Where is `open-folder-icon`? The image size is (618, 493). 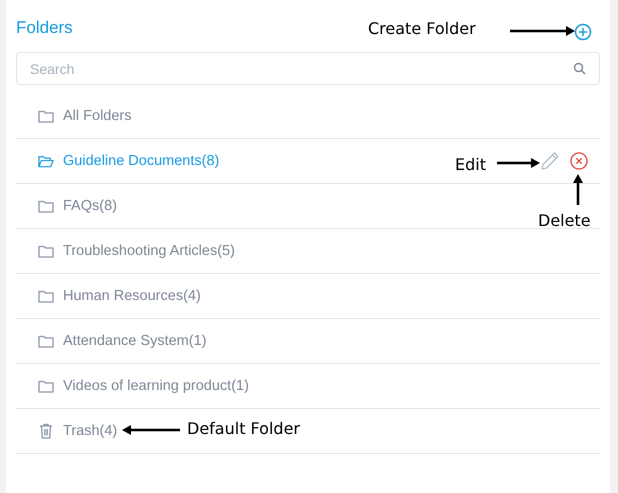
open-folder-icon is located at coordinates (46, 161).